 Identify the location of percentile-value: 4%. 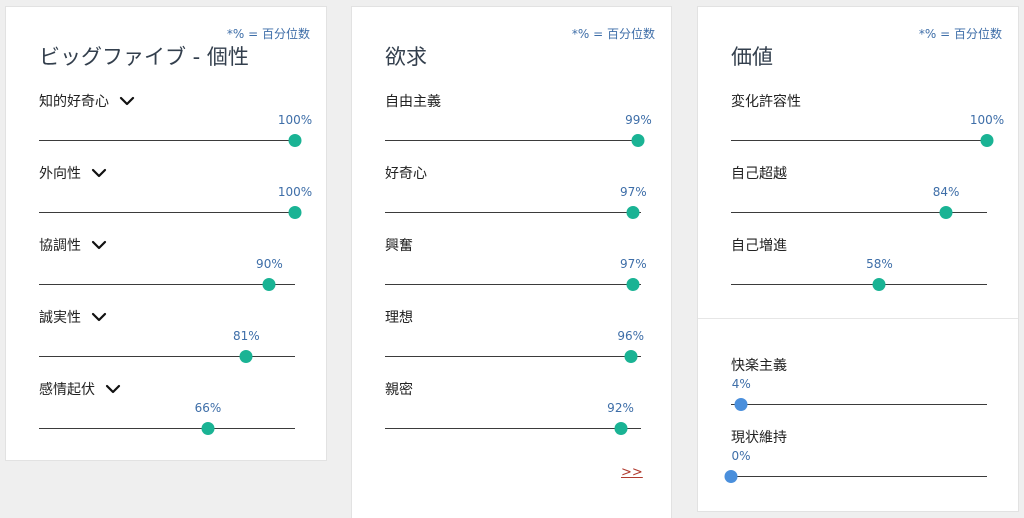
(741, 384).